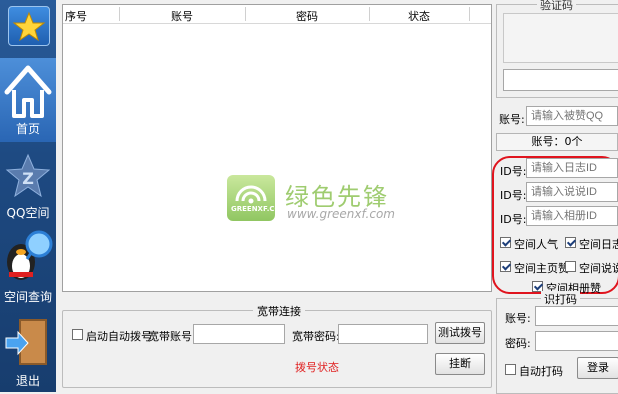 The width and height of the screenshot is (618, 394). I want to click on captcha-service-title: 识打码, so click(560, 299).